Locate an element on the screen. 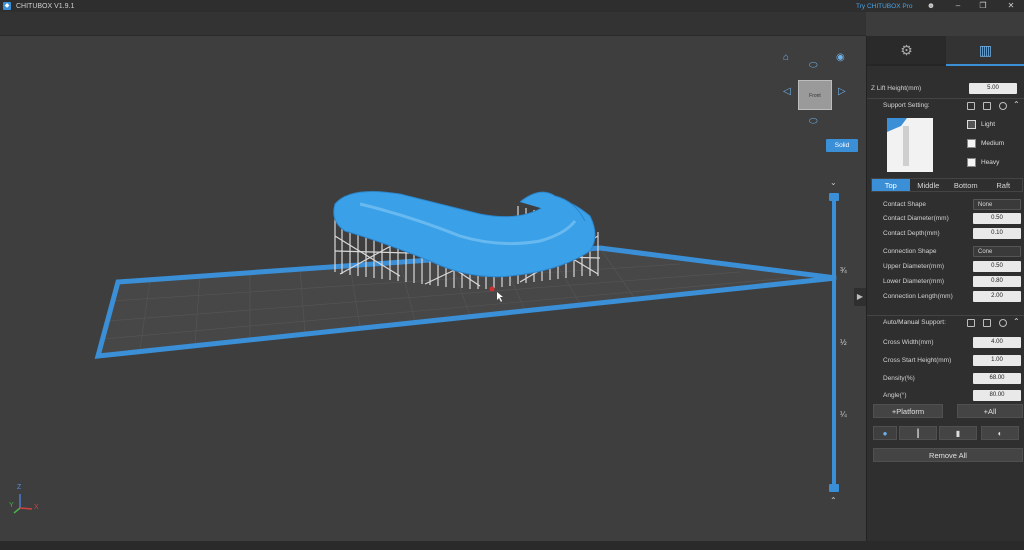 Image resolution: width=1024 pixels, height=550 pixels. lower-diameter-label: Lower Diameter(mm) is located at coordinates (914, 281).